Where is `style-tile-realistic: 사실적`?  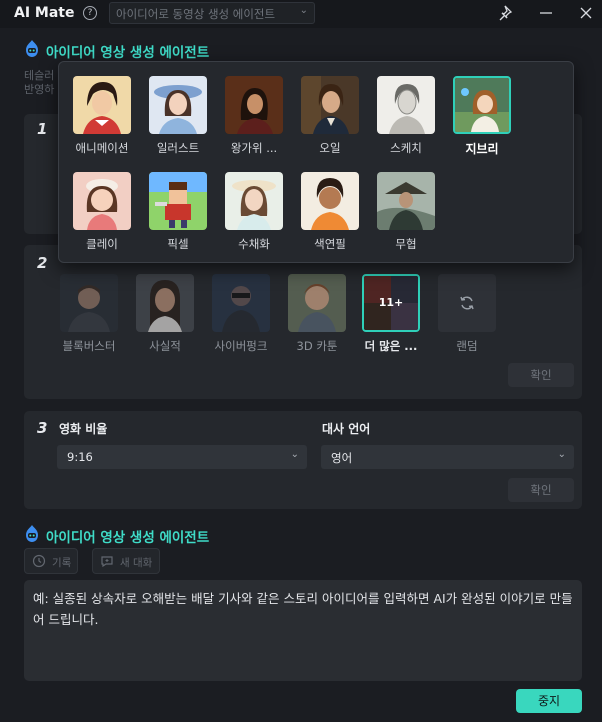 style-tile-realistic: 사실적 is located at coordinates (165, 314).